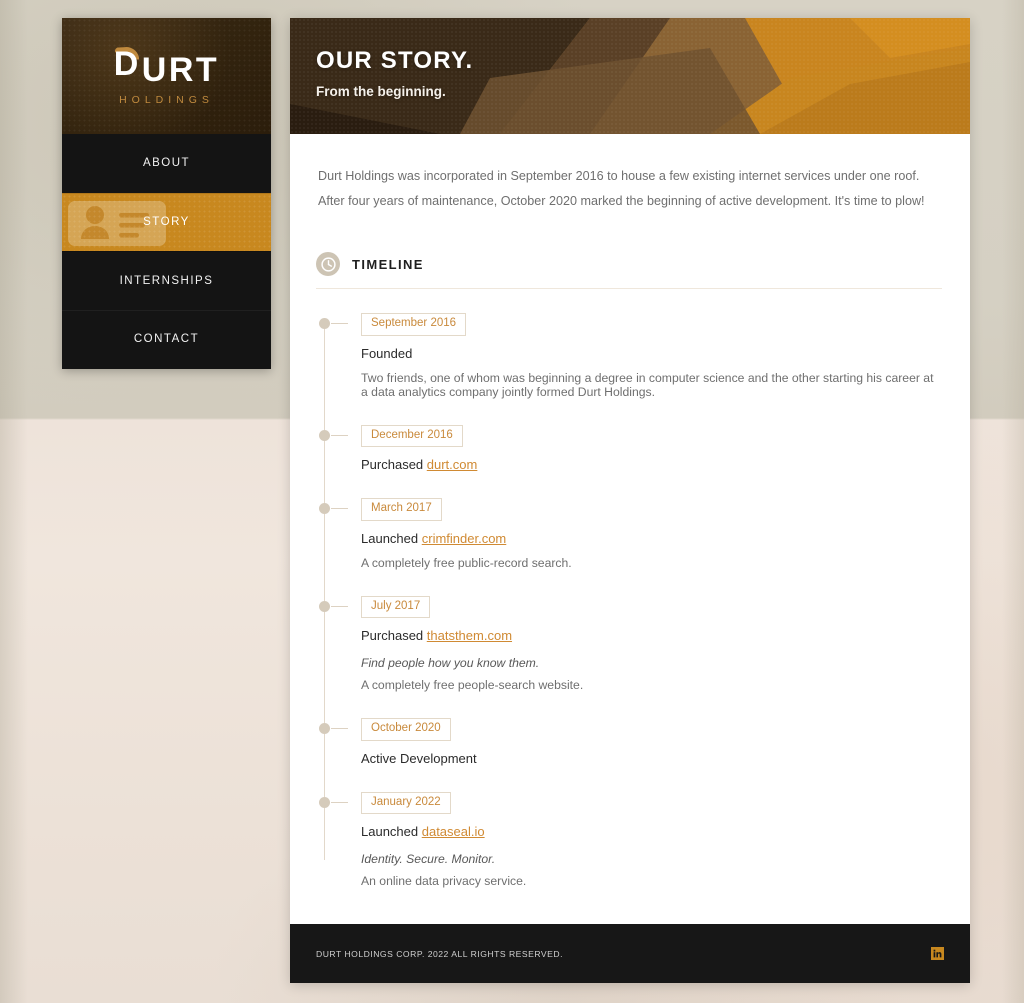  I want to click on clock-icon, so click(328, 264).